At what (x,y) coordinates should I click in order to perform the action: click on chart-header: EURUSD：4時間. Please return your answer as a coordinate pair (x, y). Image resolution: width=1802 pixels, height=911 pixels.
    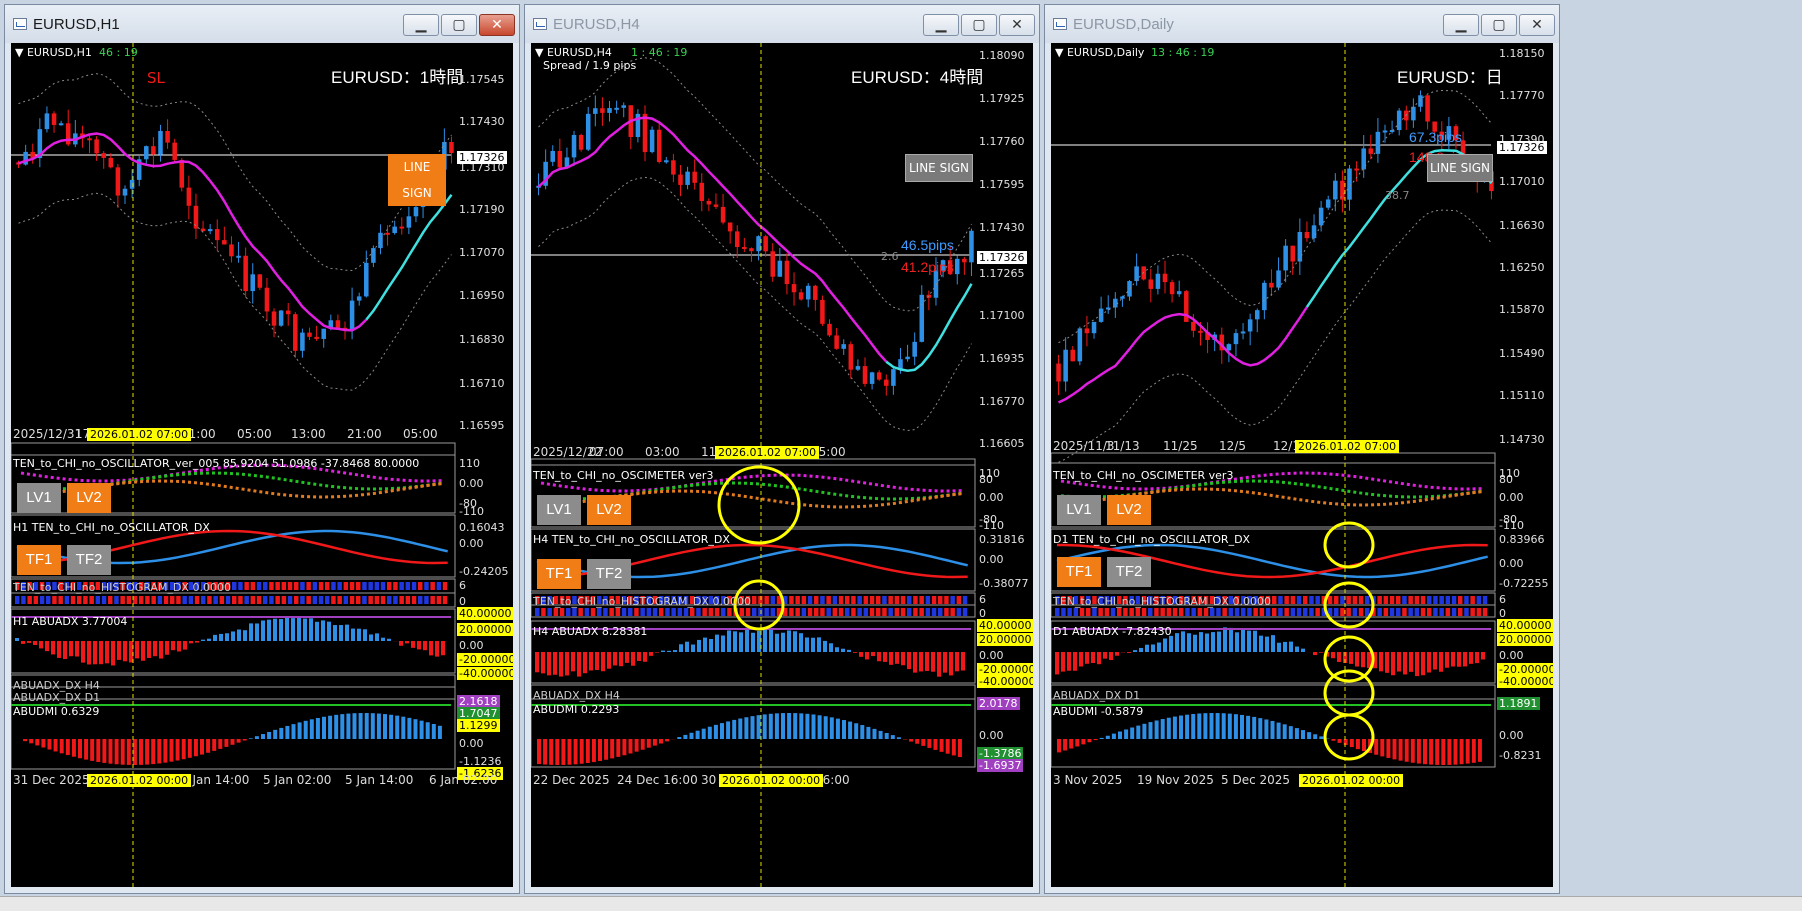
    Looking at the image, I should click on (917, 75).